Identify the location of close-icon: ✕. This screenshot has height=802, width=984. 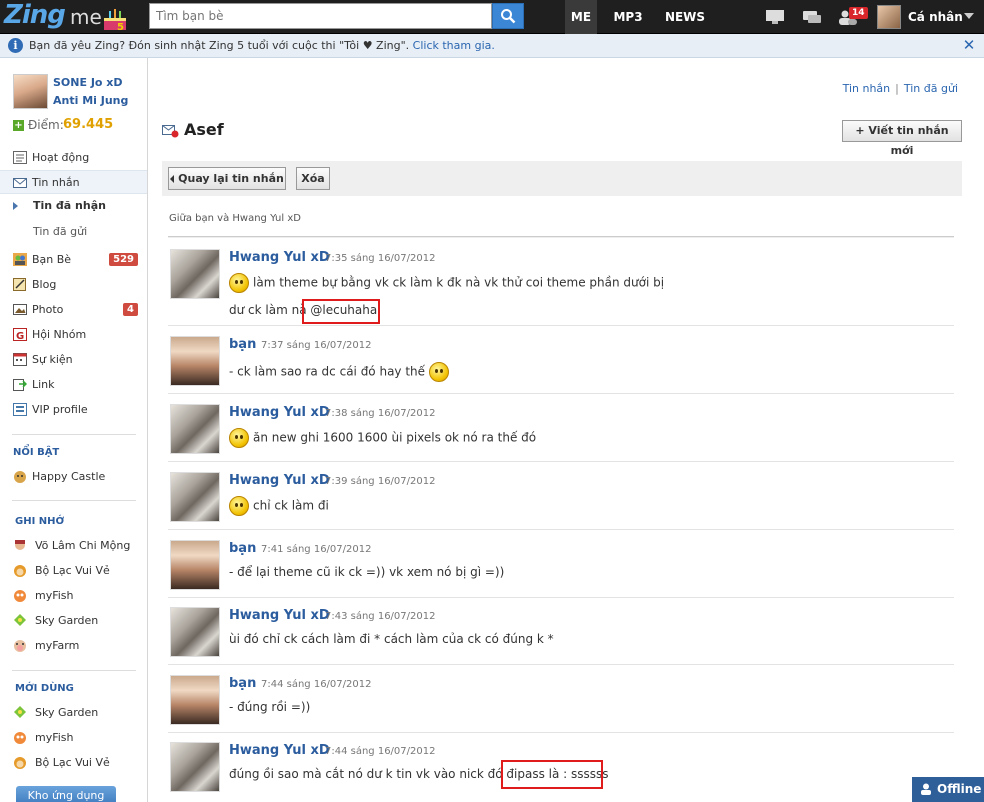
(969, 45).